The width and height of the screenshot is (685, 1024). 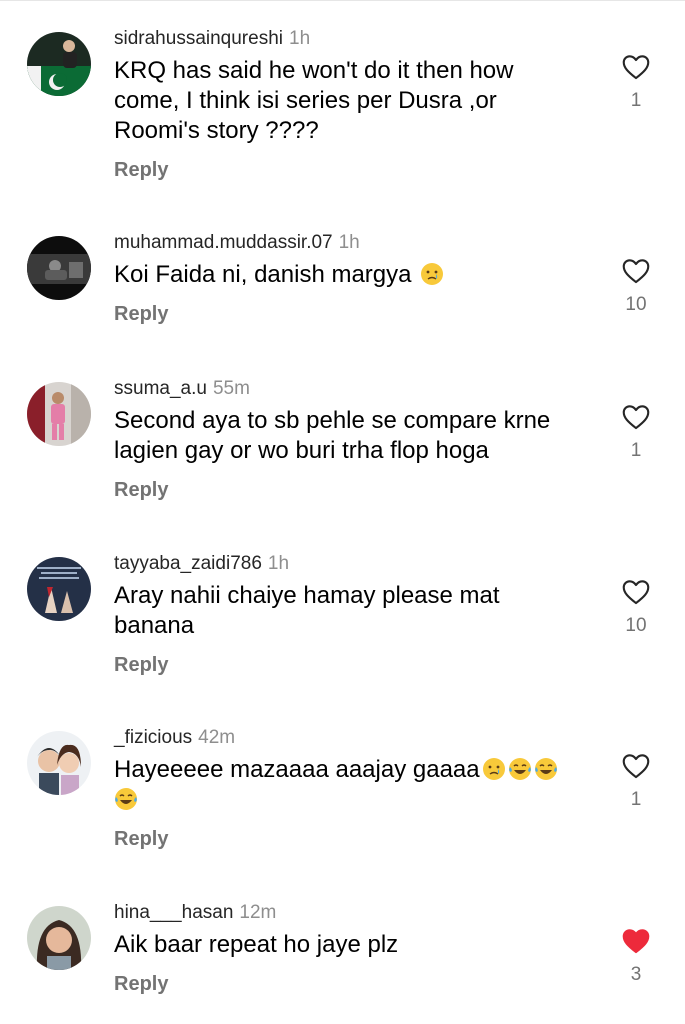 I want to click on comment-line: Aik baar repeat ho jaye plz, so click(x=256, y=944).